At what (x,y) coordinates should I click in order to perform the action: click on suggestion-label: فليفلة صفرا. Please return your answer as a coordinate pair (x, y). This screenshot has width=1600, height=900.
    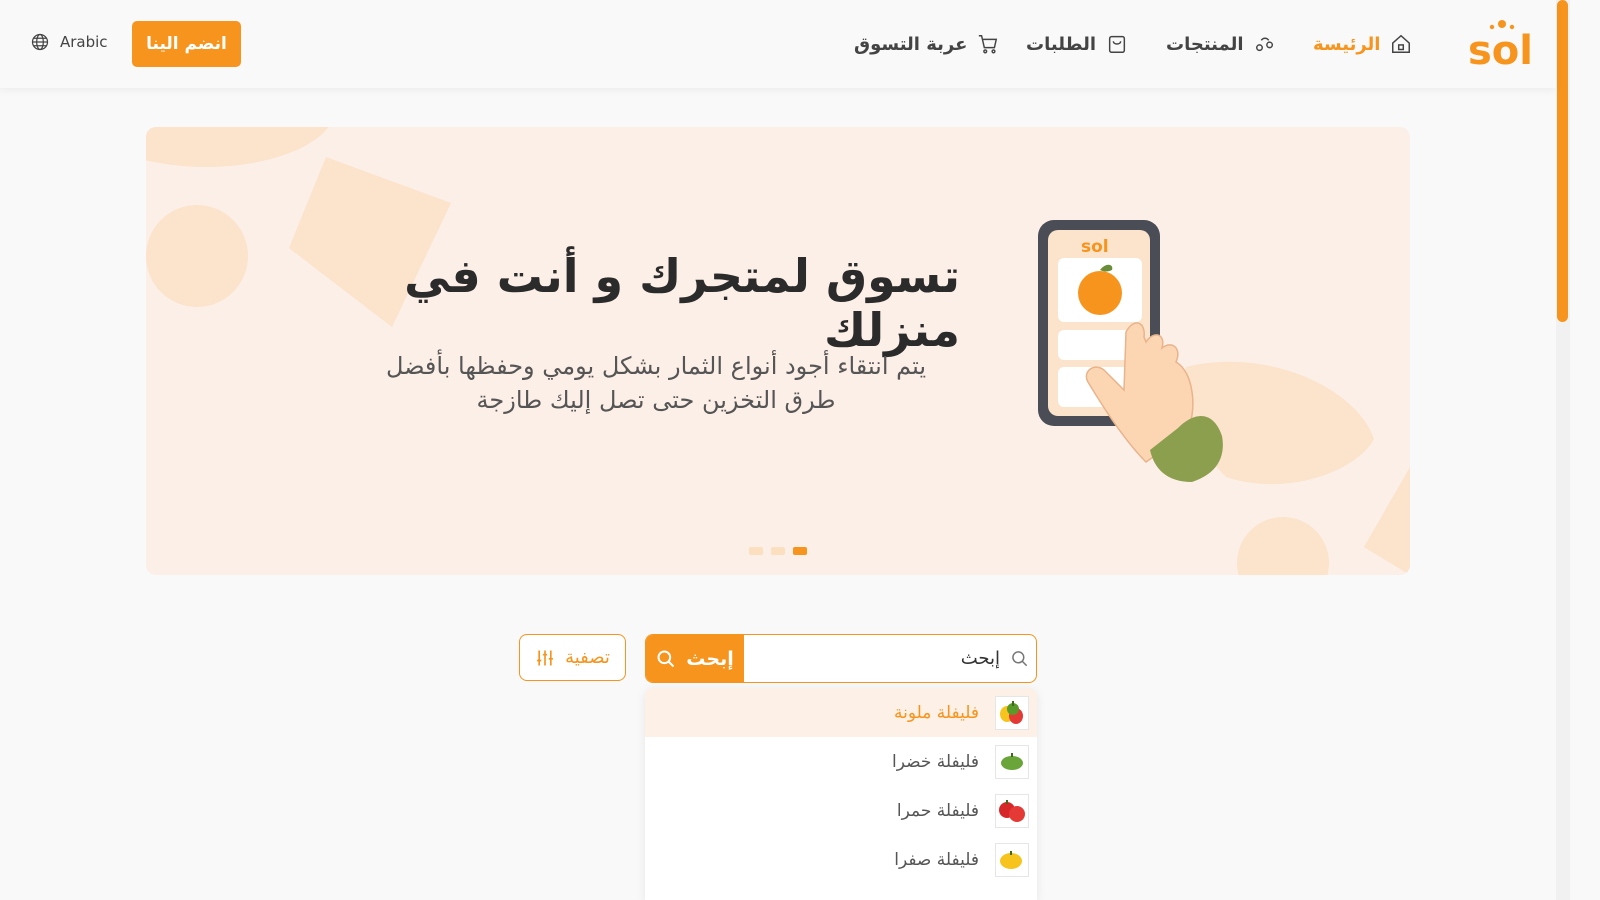
    Looking at the image, I should click on (936, 859).